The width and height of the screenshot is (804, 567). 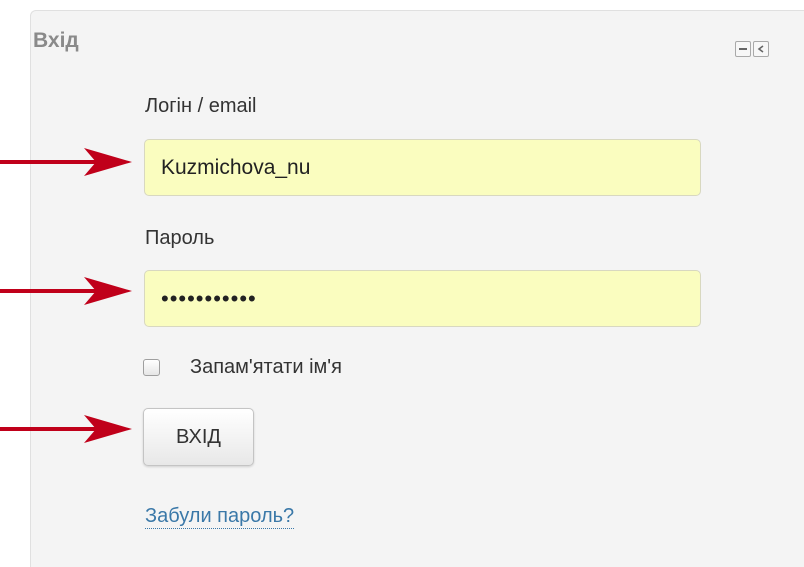 I want to click on remember-username-label: Запам'ятати ім'я, so click(x=266, y=367).